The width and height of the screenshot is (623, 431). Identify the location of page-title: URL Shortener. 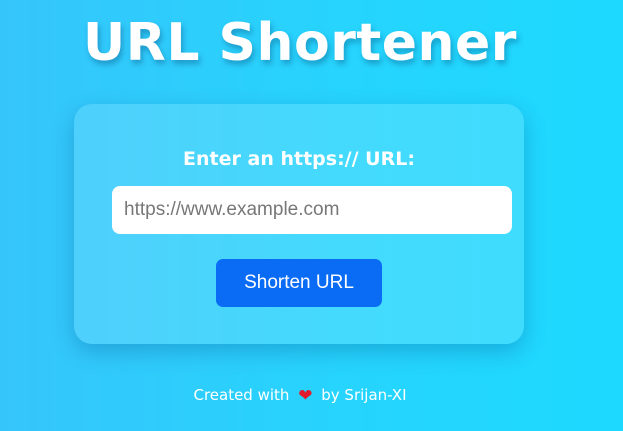
(300, 43).